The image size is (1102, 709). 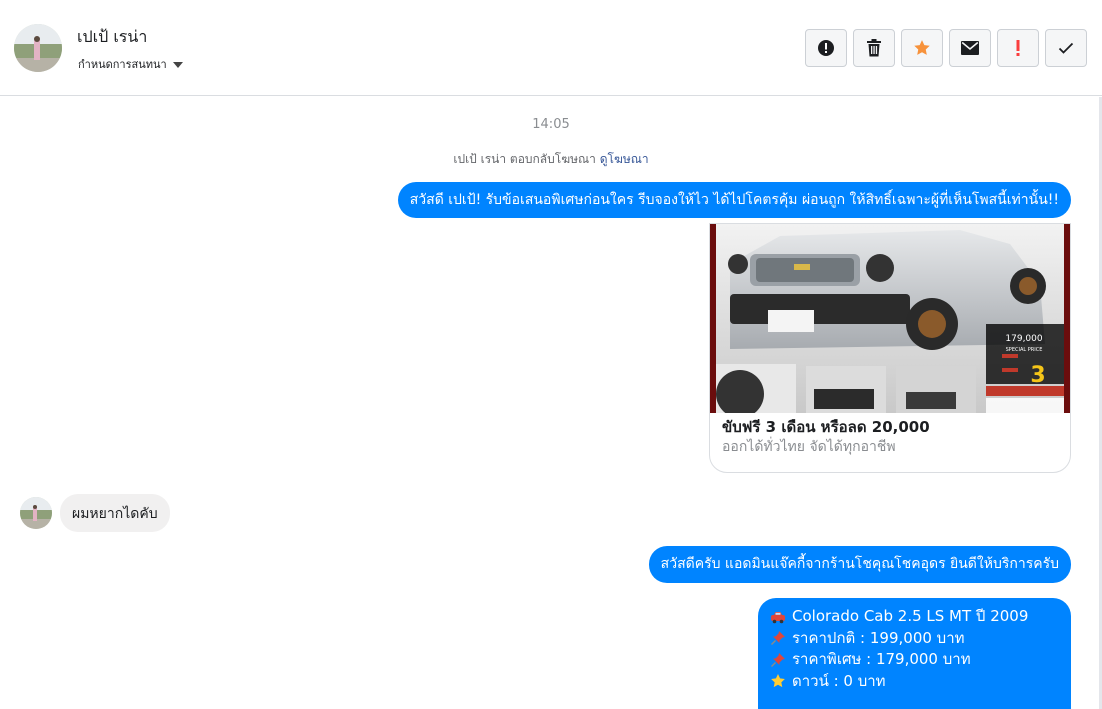 I want to click on conversation-header: เปเป้ เรน่า กำหนดการสนทนา, so click(x=551, y=48).